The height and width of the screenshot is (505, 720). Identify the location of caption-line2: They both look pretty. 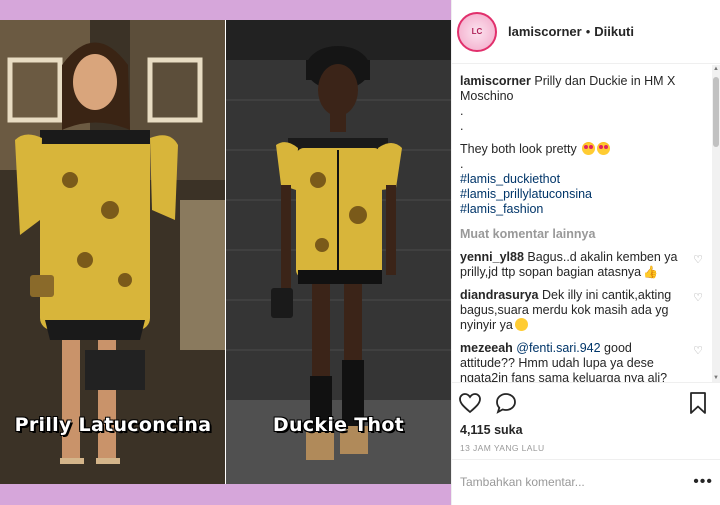
(518, 149).